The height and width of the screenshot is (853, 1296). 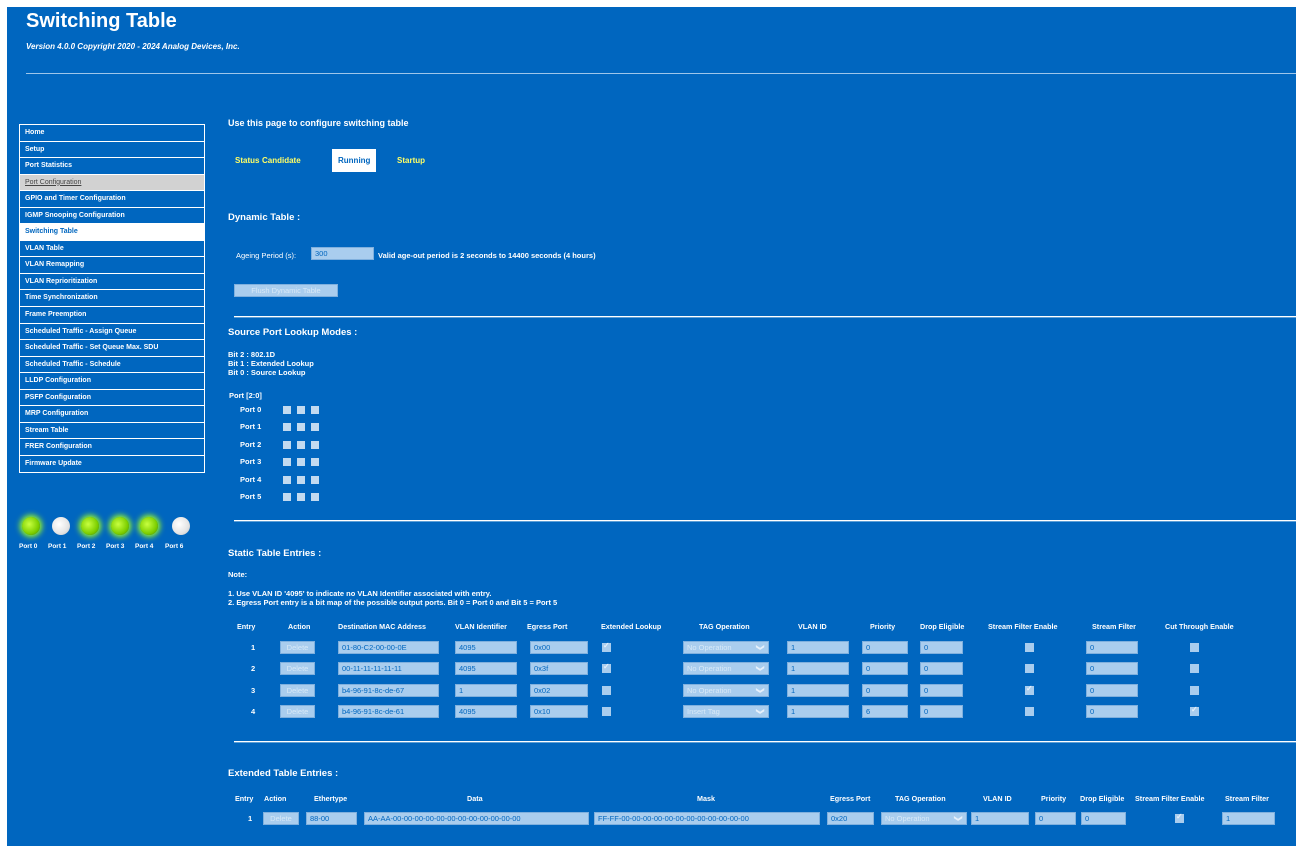 I want to click on ageing-period-input: 300, so click(x=342, y=253).